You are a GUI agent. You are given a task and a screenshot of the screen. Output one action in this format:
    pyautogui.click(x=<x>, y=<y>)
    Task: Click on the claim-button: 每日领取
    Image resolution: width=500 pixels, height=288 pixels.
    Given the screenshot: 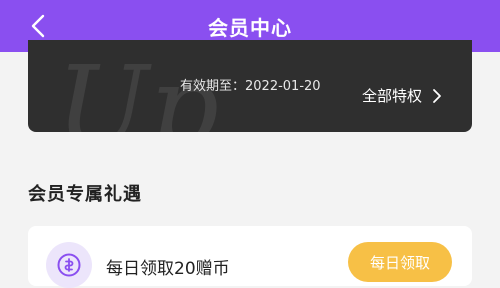 What is the action you would take?
    pyautogui.click(x=400, y=262)
    